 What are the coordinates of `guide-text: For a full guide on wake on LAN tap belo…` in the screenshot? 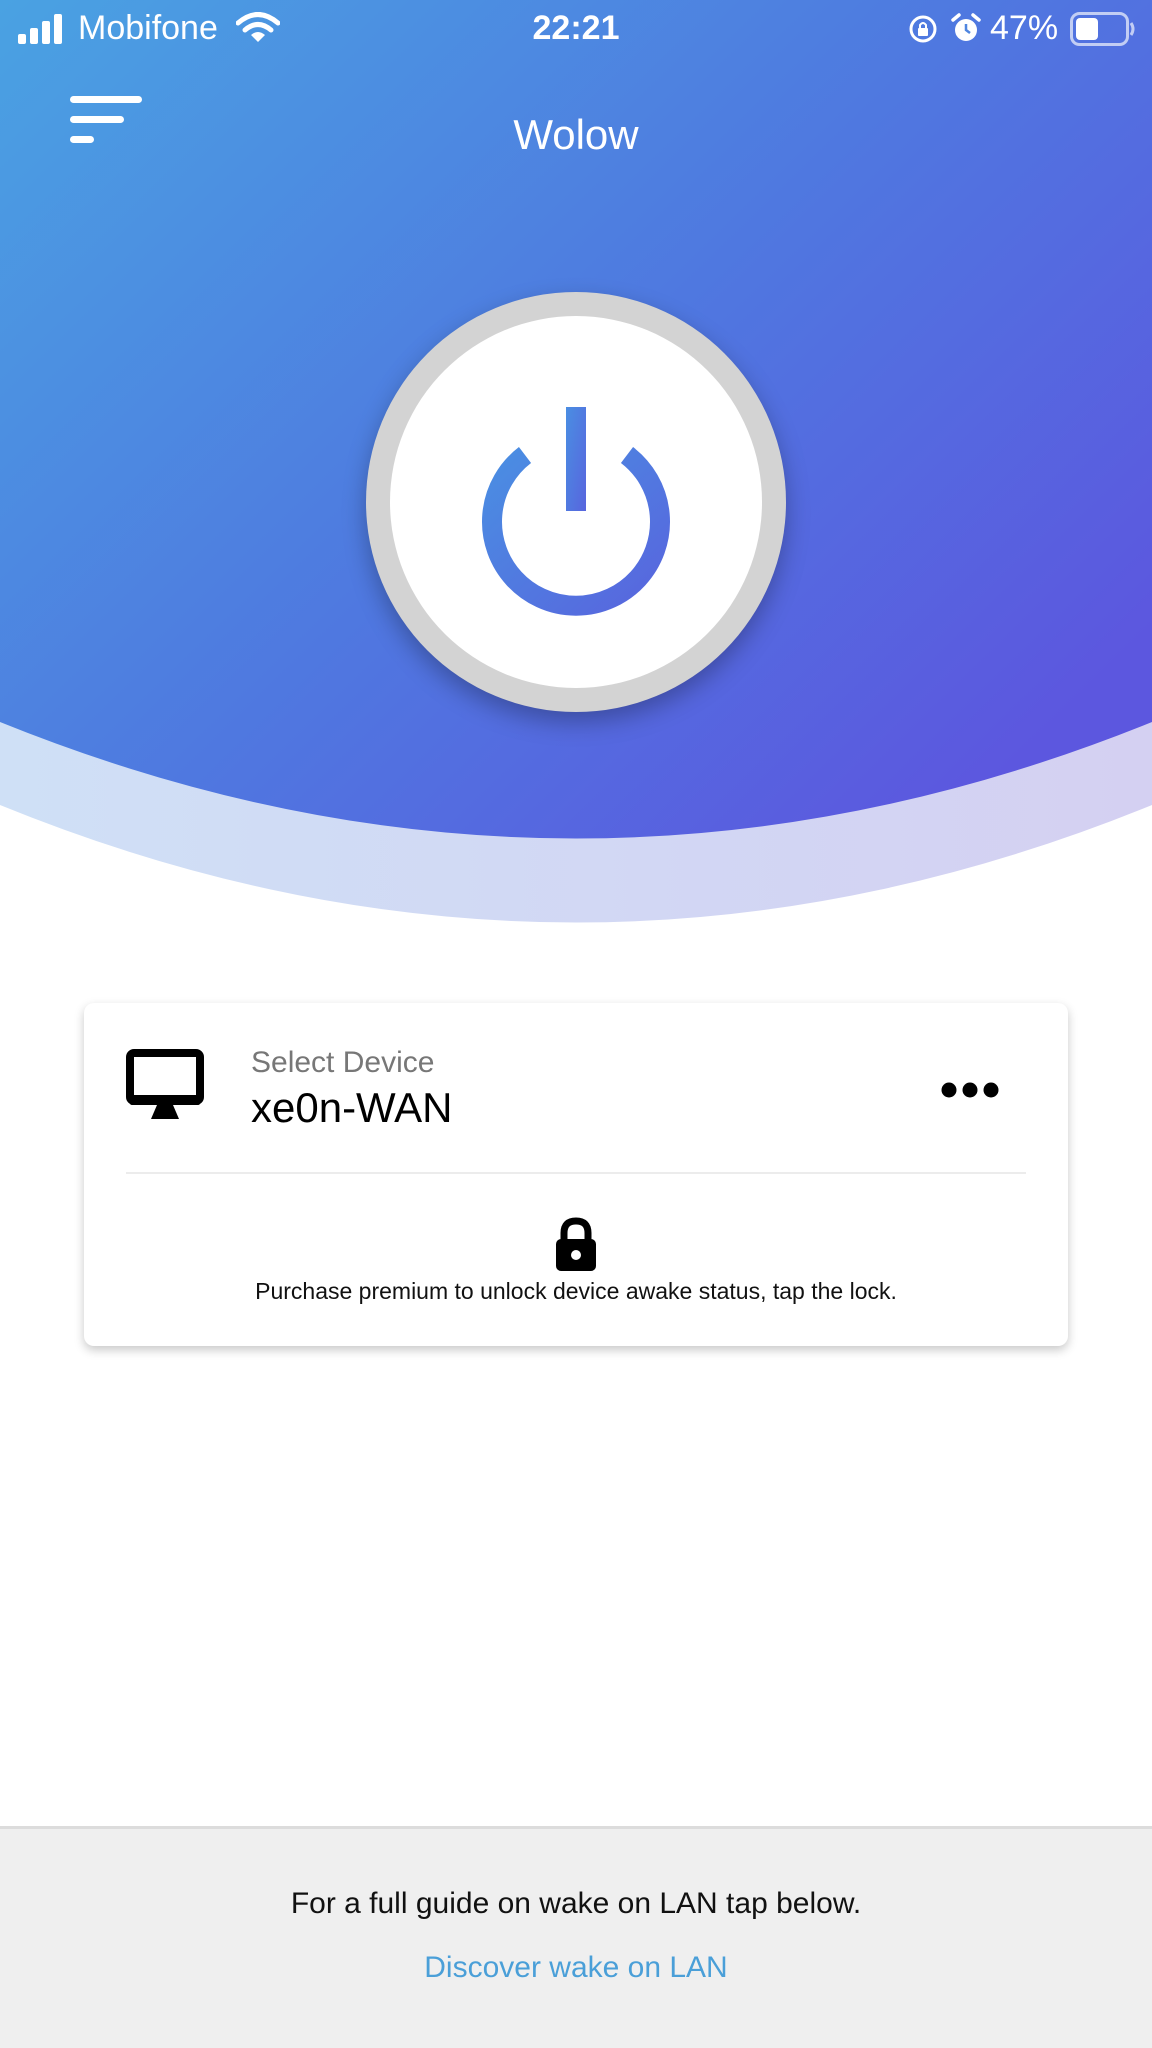 It's located at (576, 1903).